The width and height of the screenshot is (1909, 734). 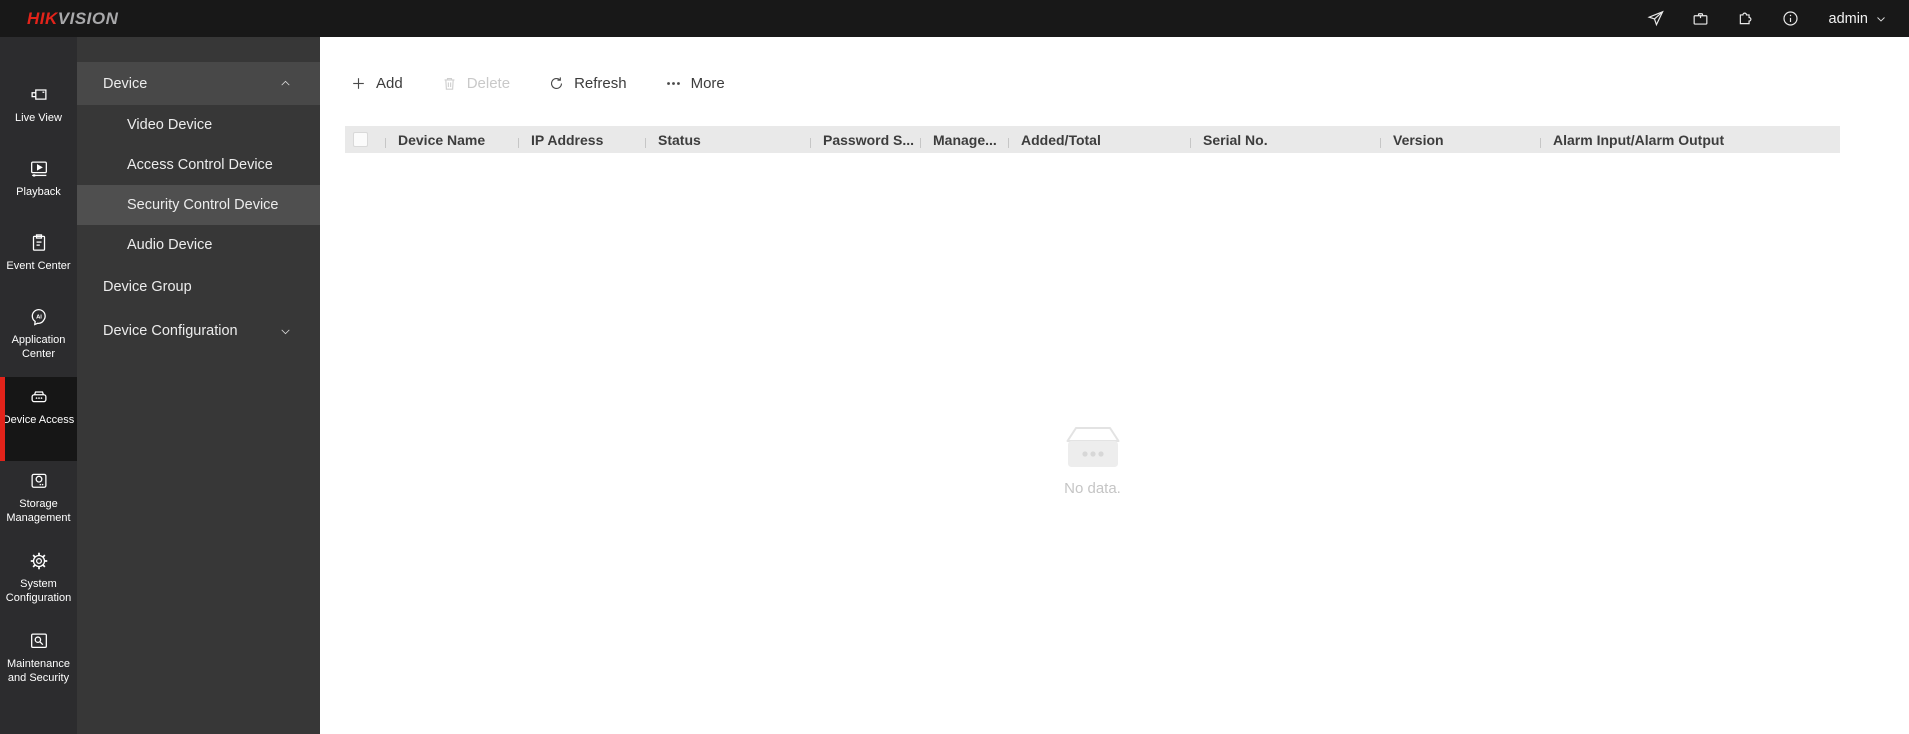 I want to click on sidebar-item-label: Device Access, so click(x=38, y=420).